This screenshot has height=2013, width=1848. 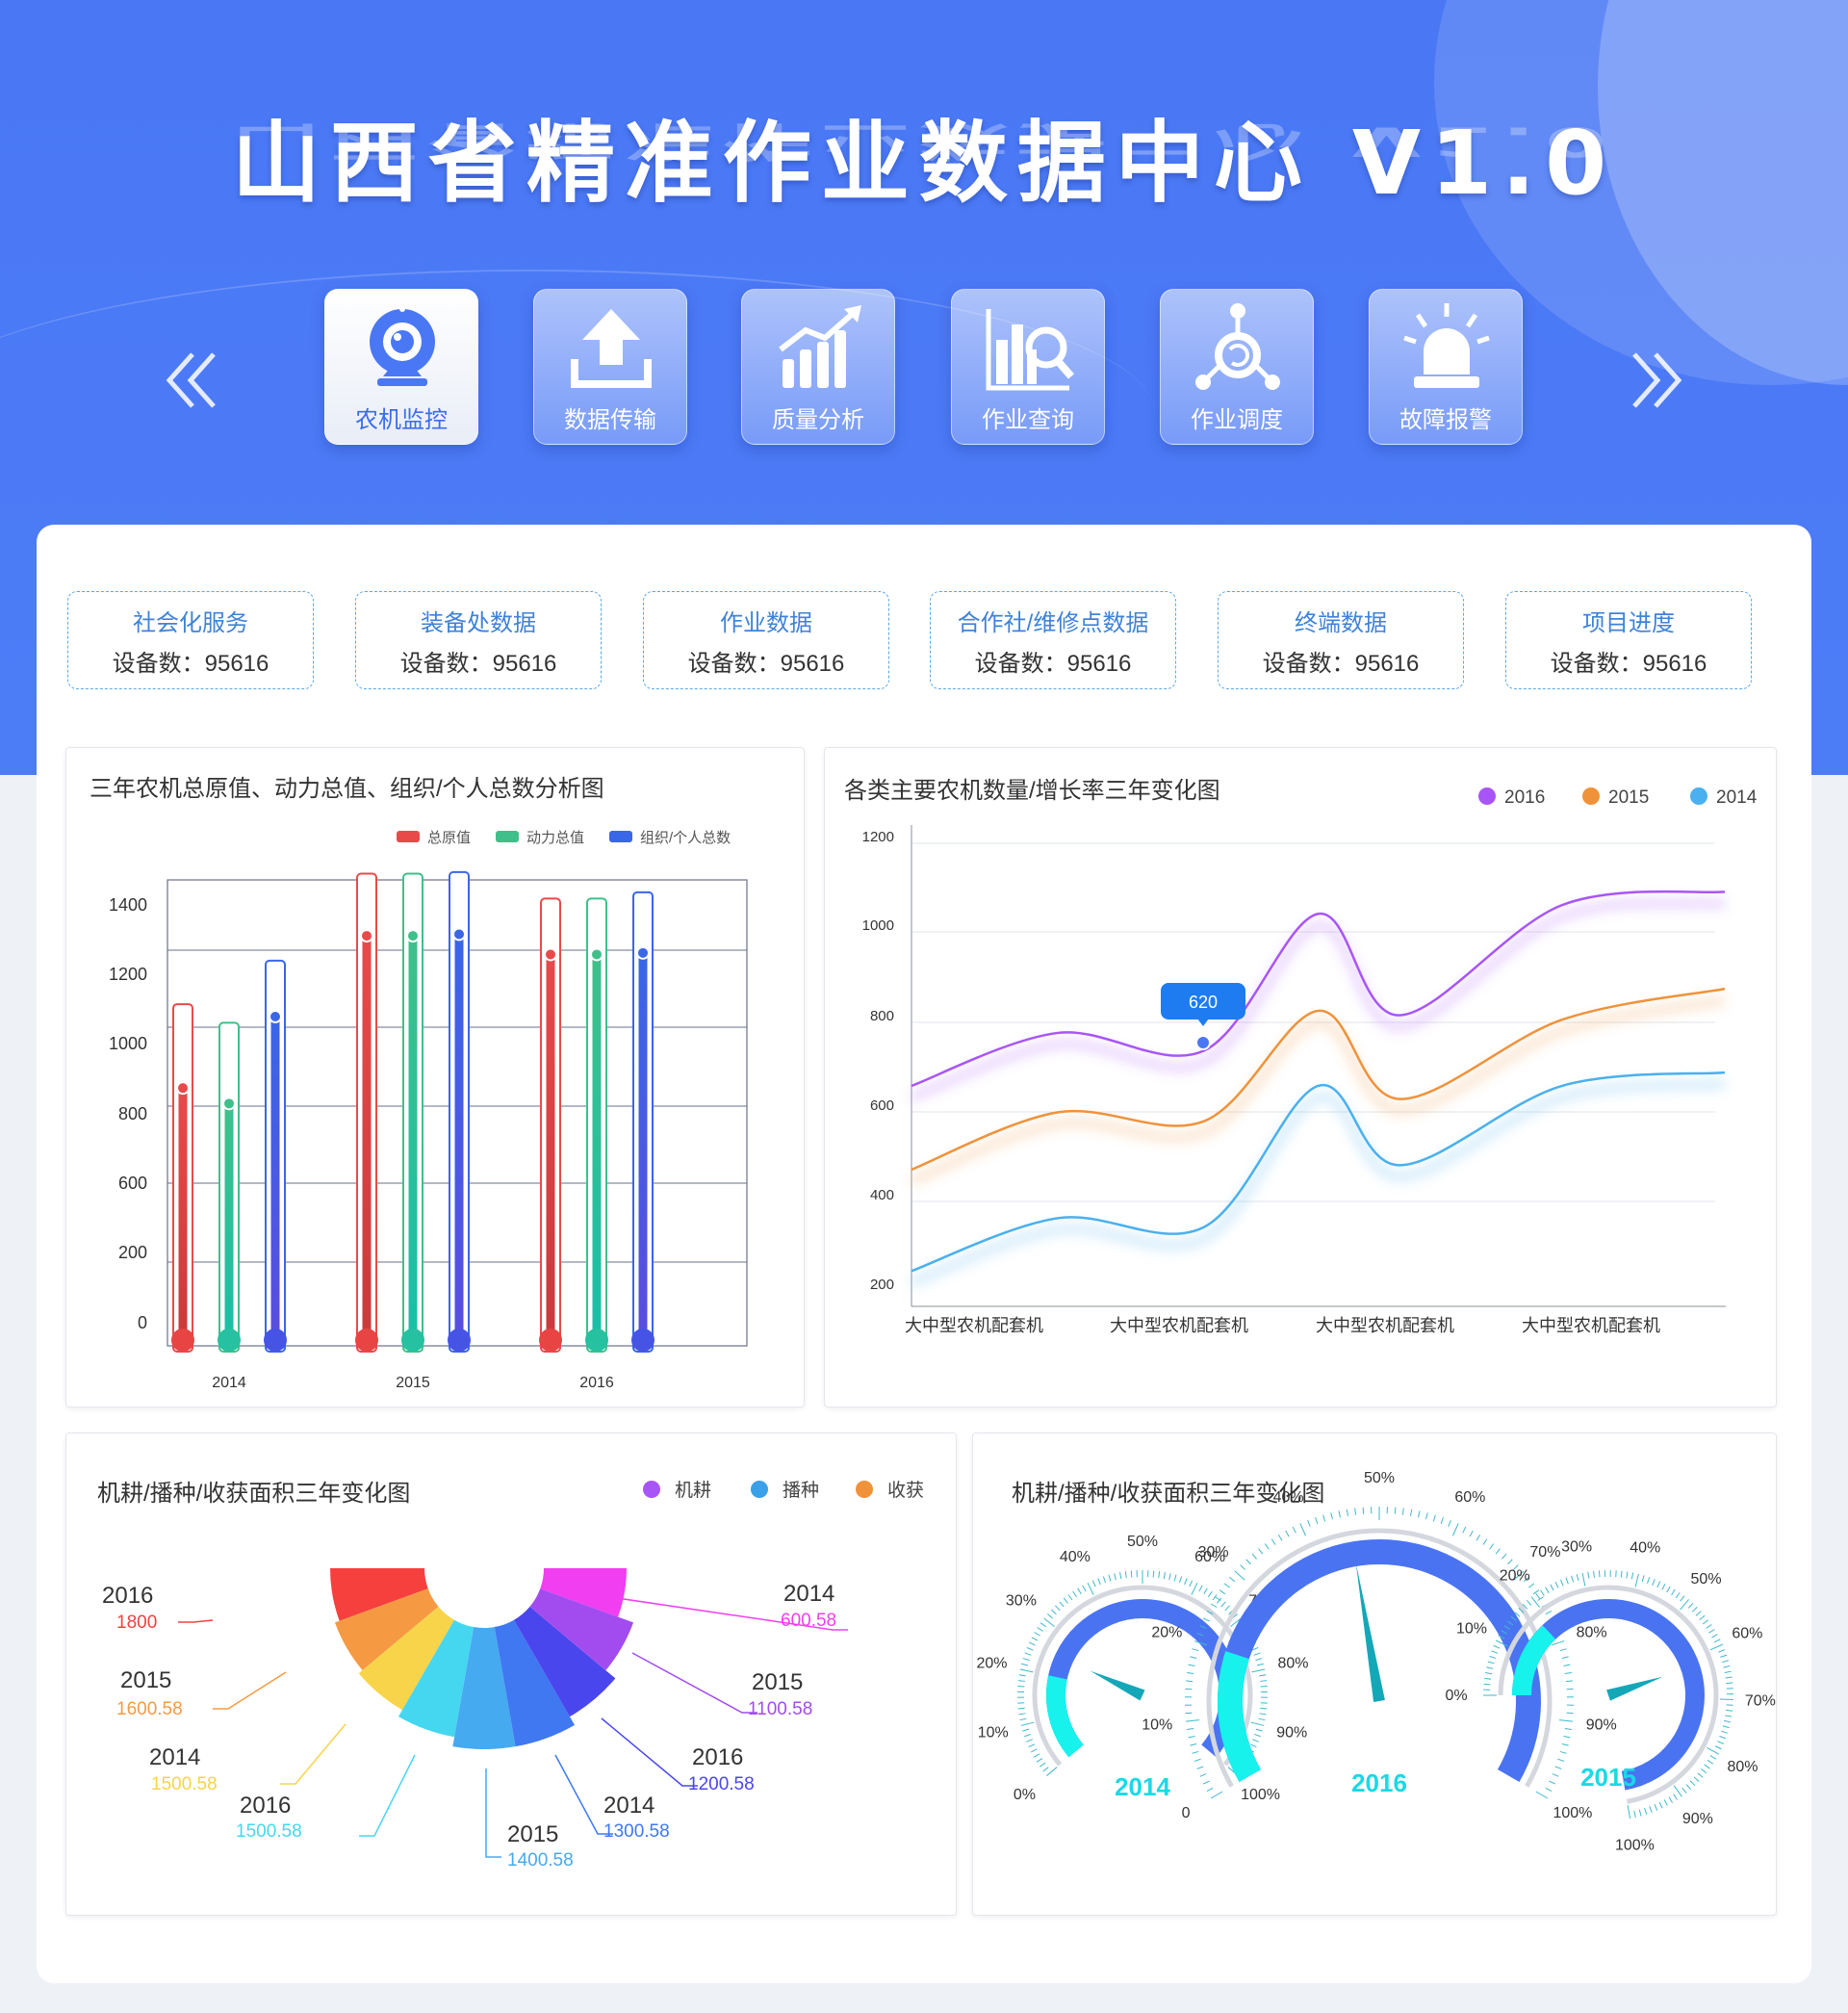 I want to click on slice-year-label: 2015, so click(x=532, y=1834).